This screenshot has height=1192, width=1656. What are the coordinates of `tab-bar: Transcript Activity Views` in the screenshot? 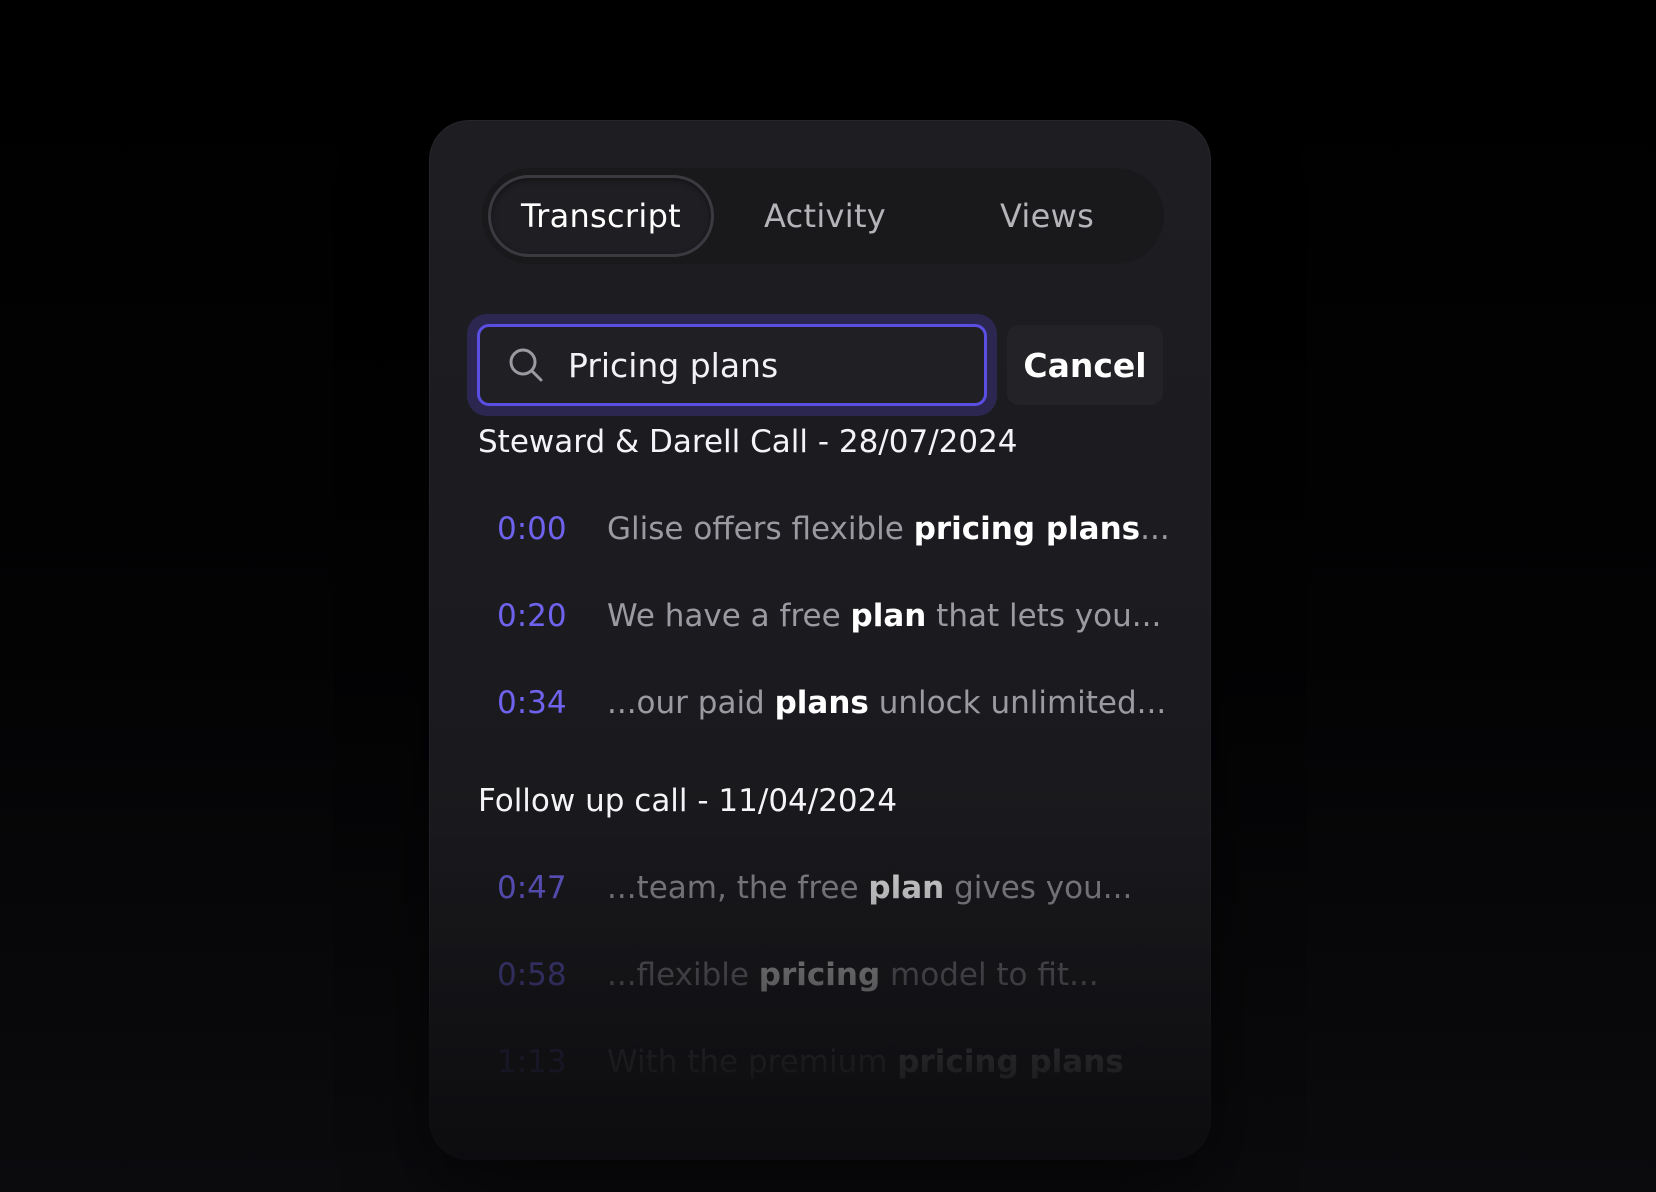 It's located at (823, 216).